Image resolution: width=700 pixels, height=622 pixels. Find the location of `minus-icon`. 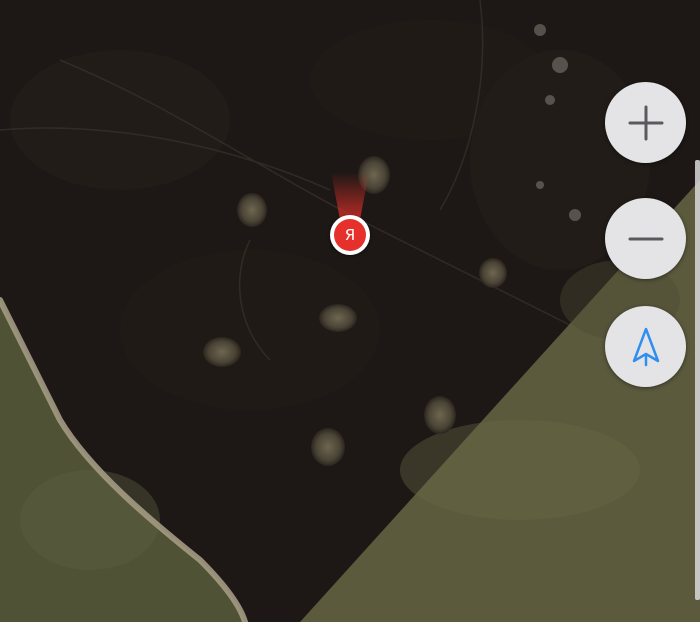

minus-icon is located at coordinates (645, 238).